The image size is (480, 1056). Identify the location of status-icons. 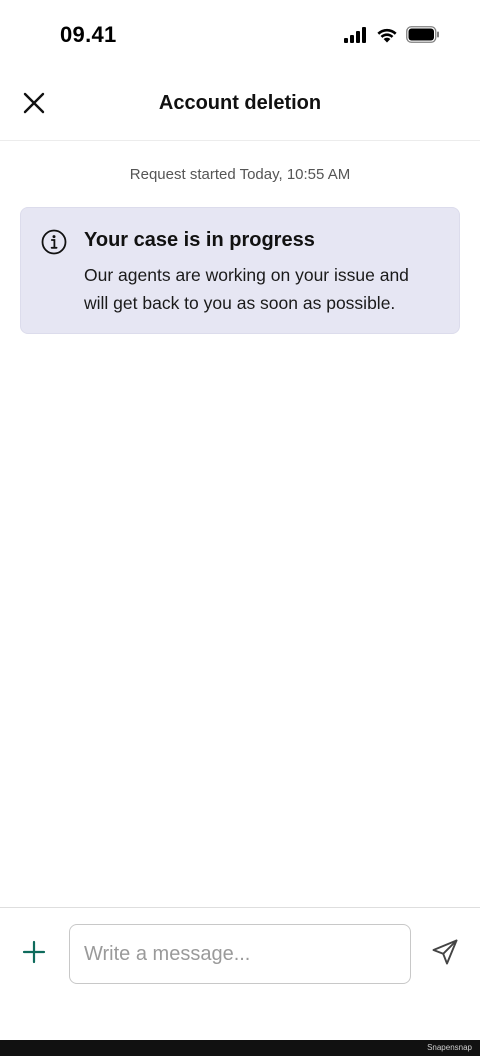
(392, 37).